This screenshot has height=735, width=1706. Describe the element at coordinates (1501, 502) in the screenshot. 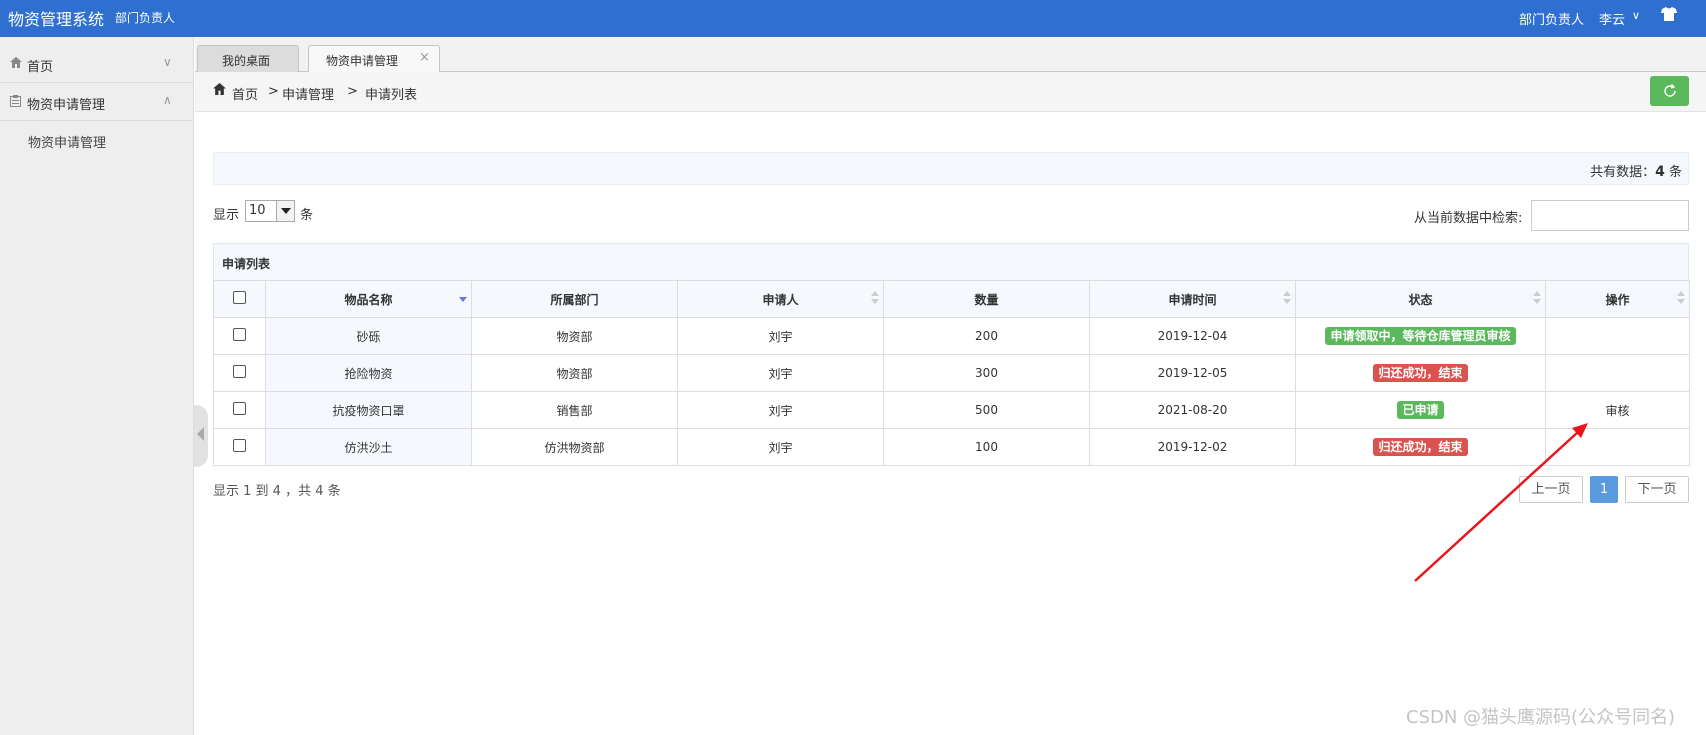

I see `annotation-arrow` at that location.